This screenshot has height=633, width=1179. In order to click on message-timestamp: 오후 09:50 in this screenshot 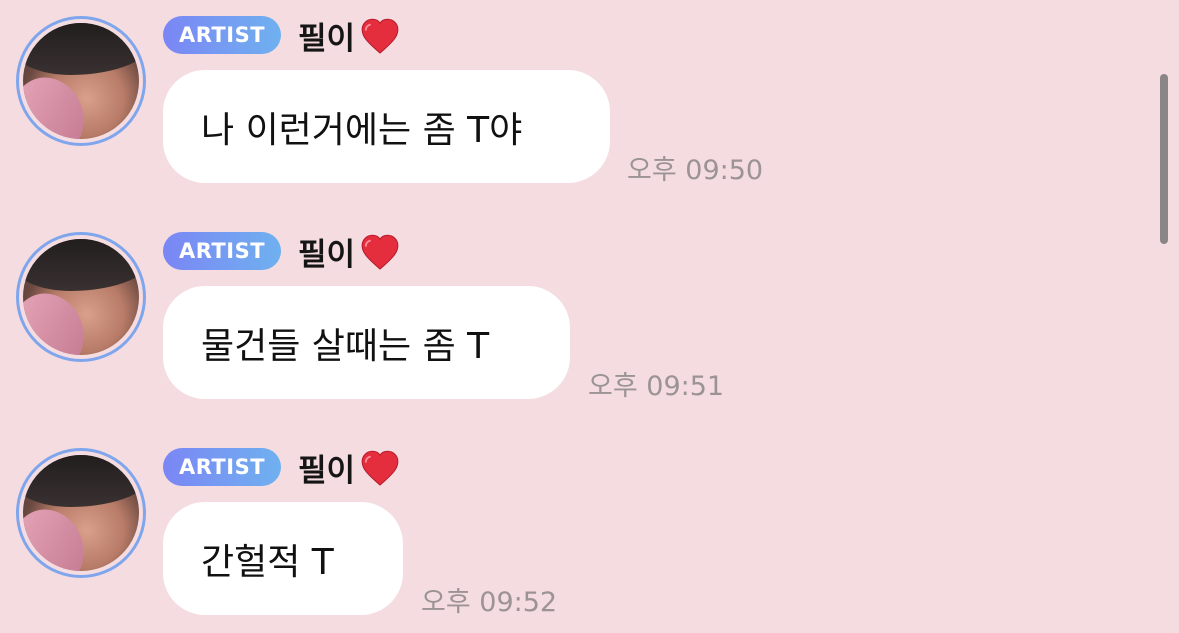, I will do `click(695, 170)`.